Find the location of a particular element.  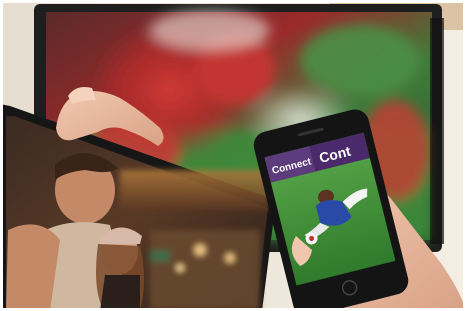

woman-in-tablet is located at coordinates (120, 269).